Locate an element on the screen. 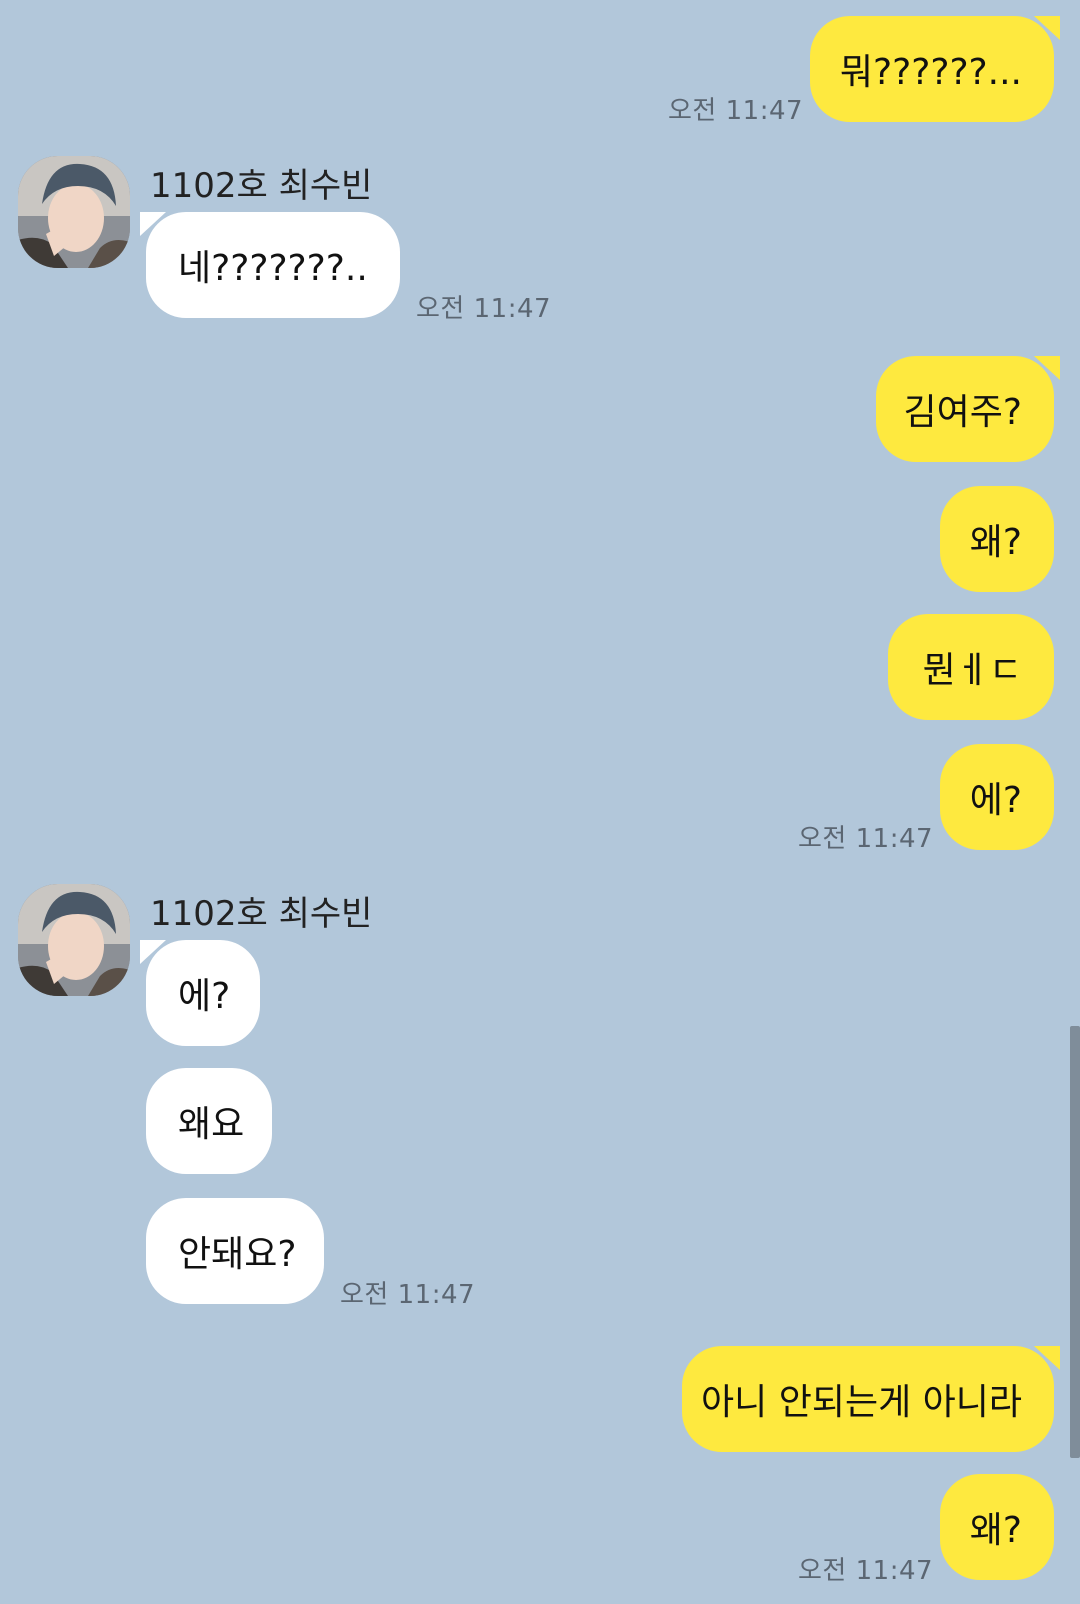 The height and width of the screenshot is (1604, 1080). message-text: 왜요 is located at coordinates (211, 1124).